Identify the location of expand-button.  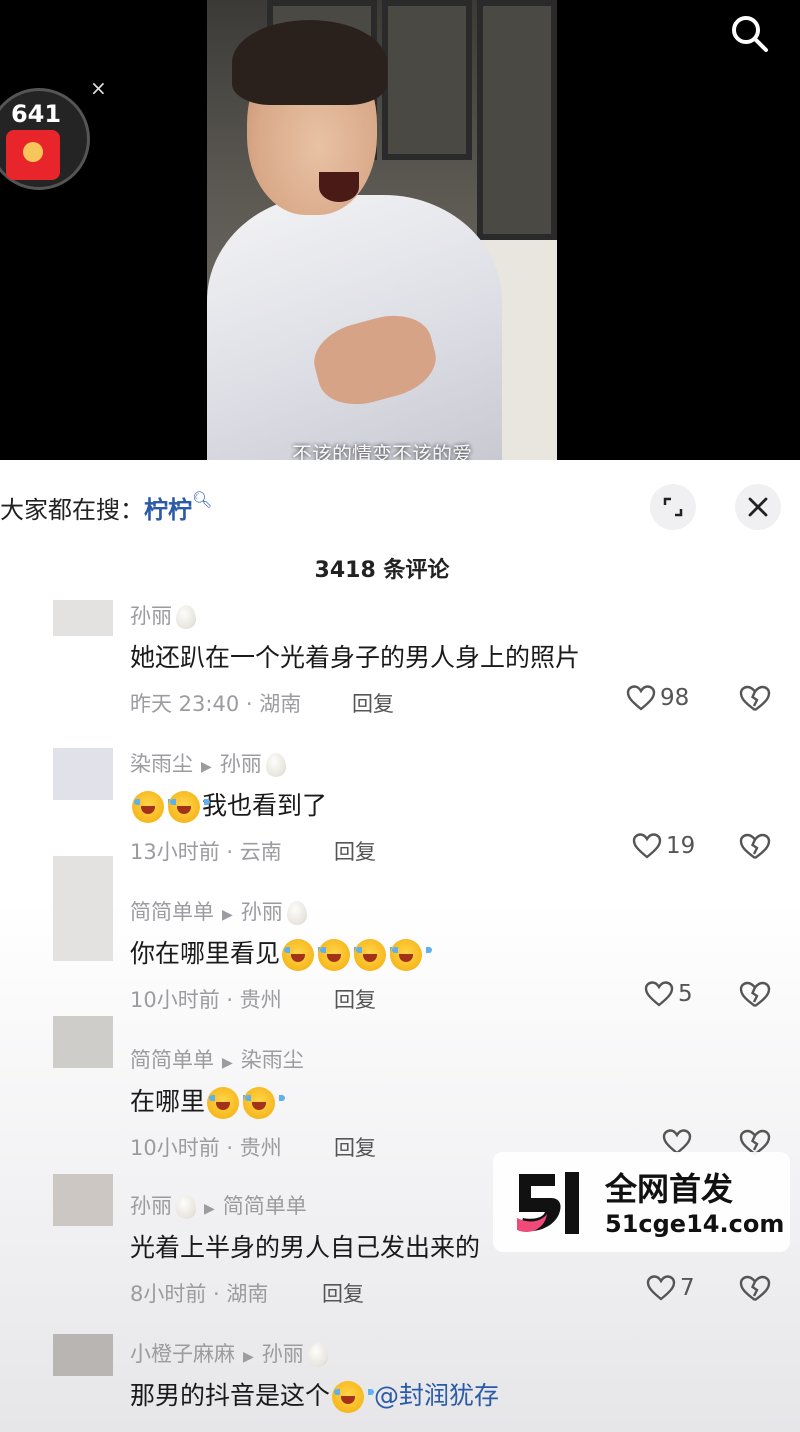
(673, 507).